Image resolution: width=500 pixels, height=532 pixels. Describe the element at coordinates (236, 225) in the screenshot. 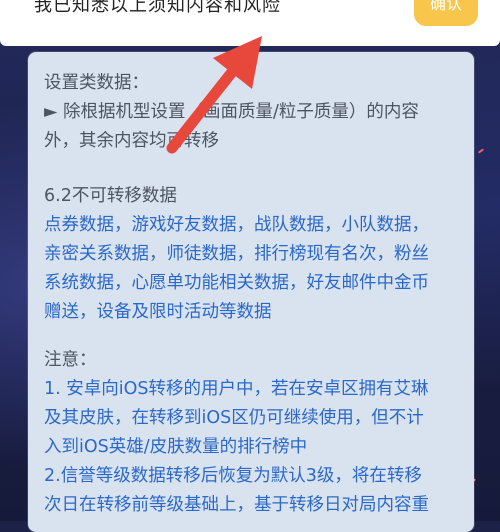

I see `non-transferable-line: 点券数据，游戏好友数据，战队数据，小队数据，` at that location.